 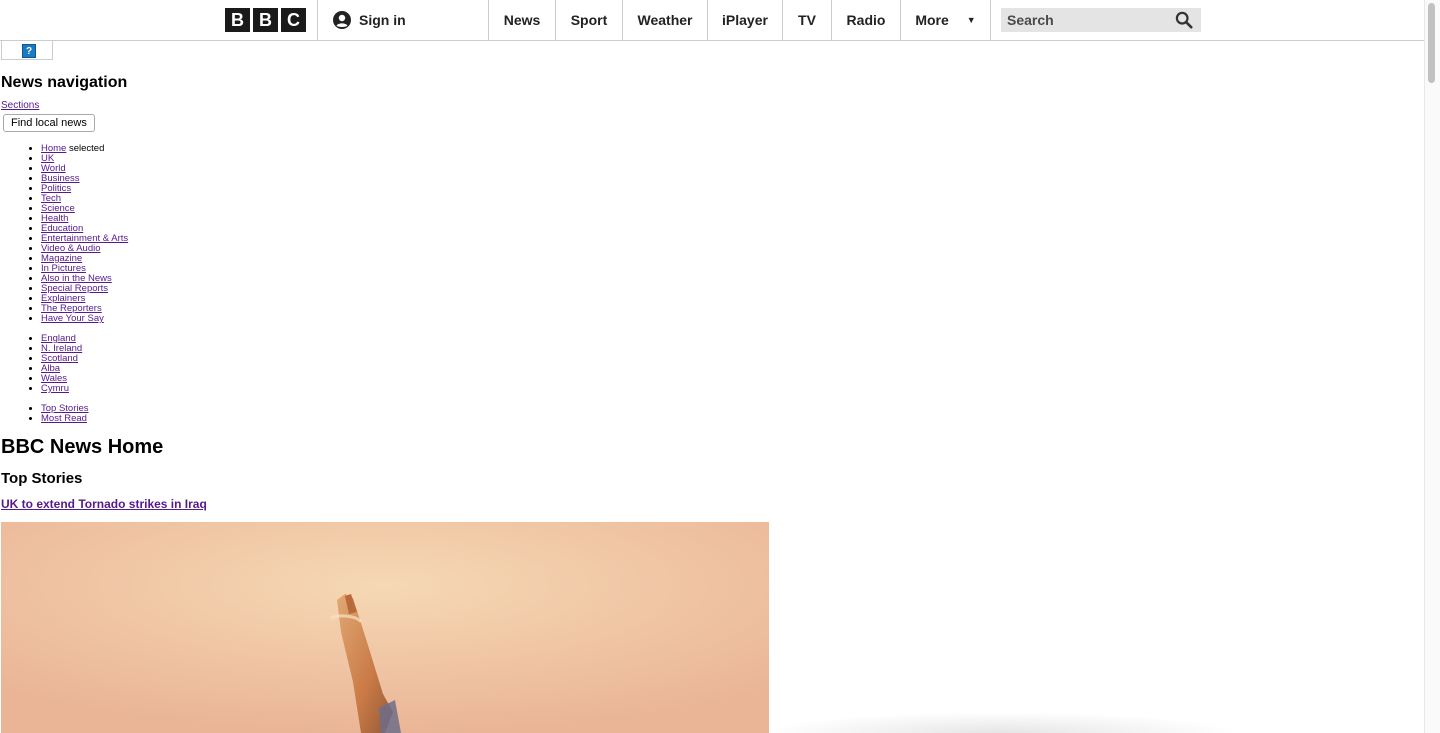 I want to click on user-avatar-icon, so click(x=342, y=20).